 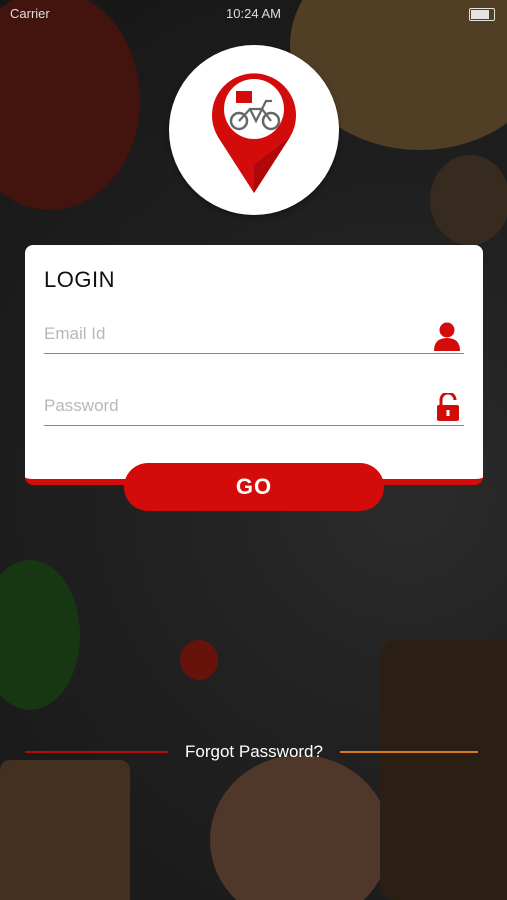 What do you see at coordinates (234, 334) in the screenshot?
I see `email-input` at bounding box center [234, 334].